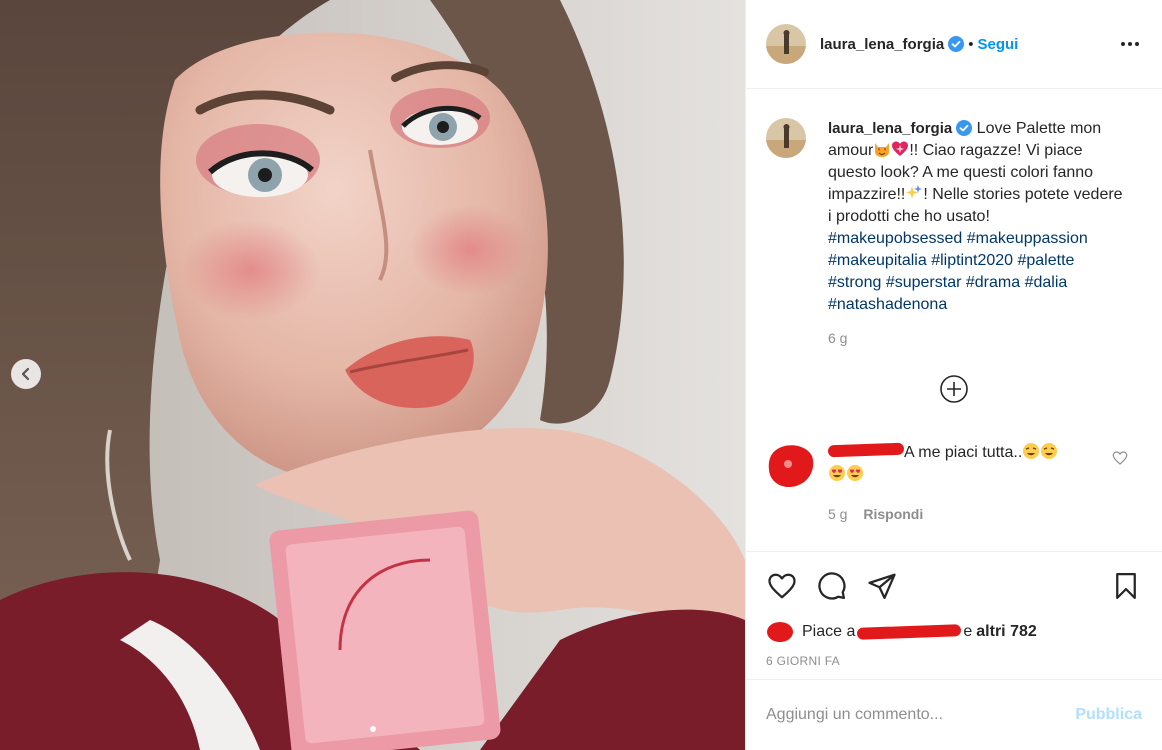 The image size is (1162, 750). Describe the element at coordinates (954, 389) in the screenshot. I see `load-more-comments-icon` at that location.